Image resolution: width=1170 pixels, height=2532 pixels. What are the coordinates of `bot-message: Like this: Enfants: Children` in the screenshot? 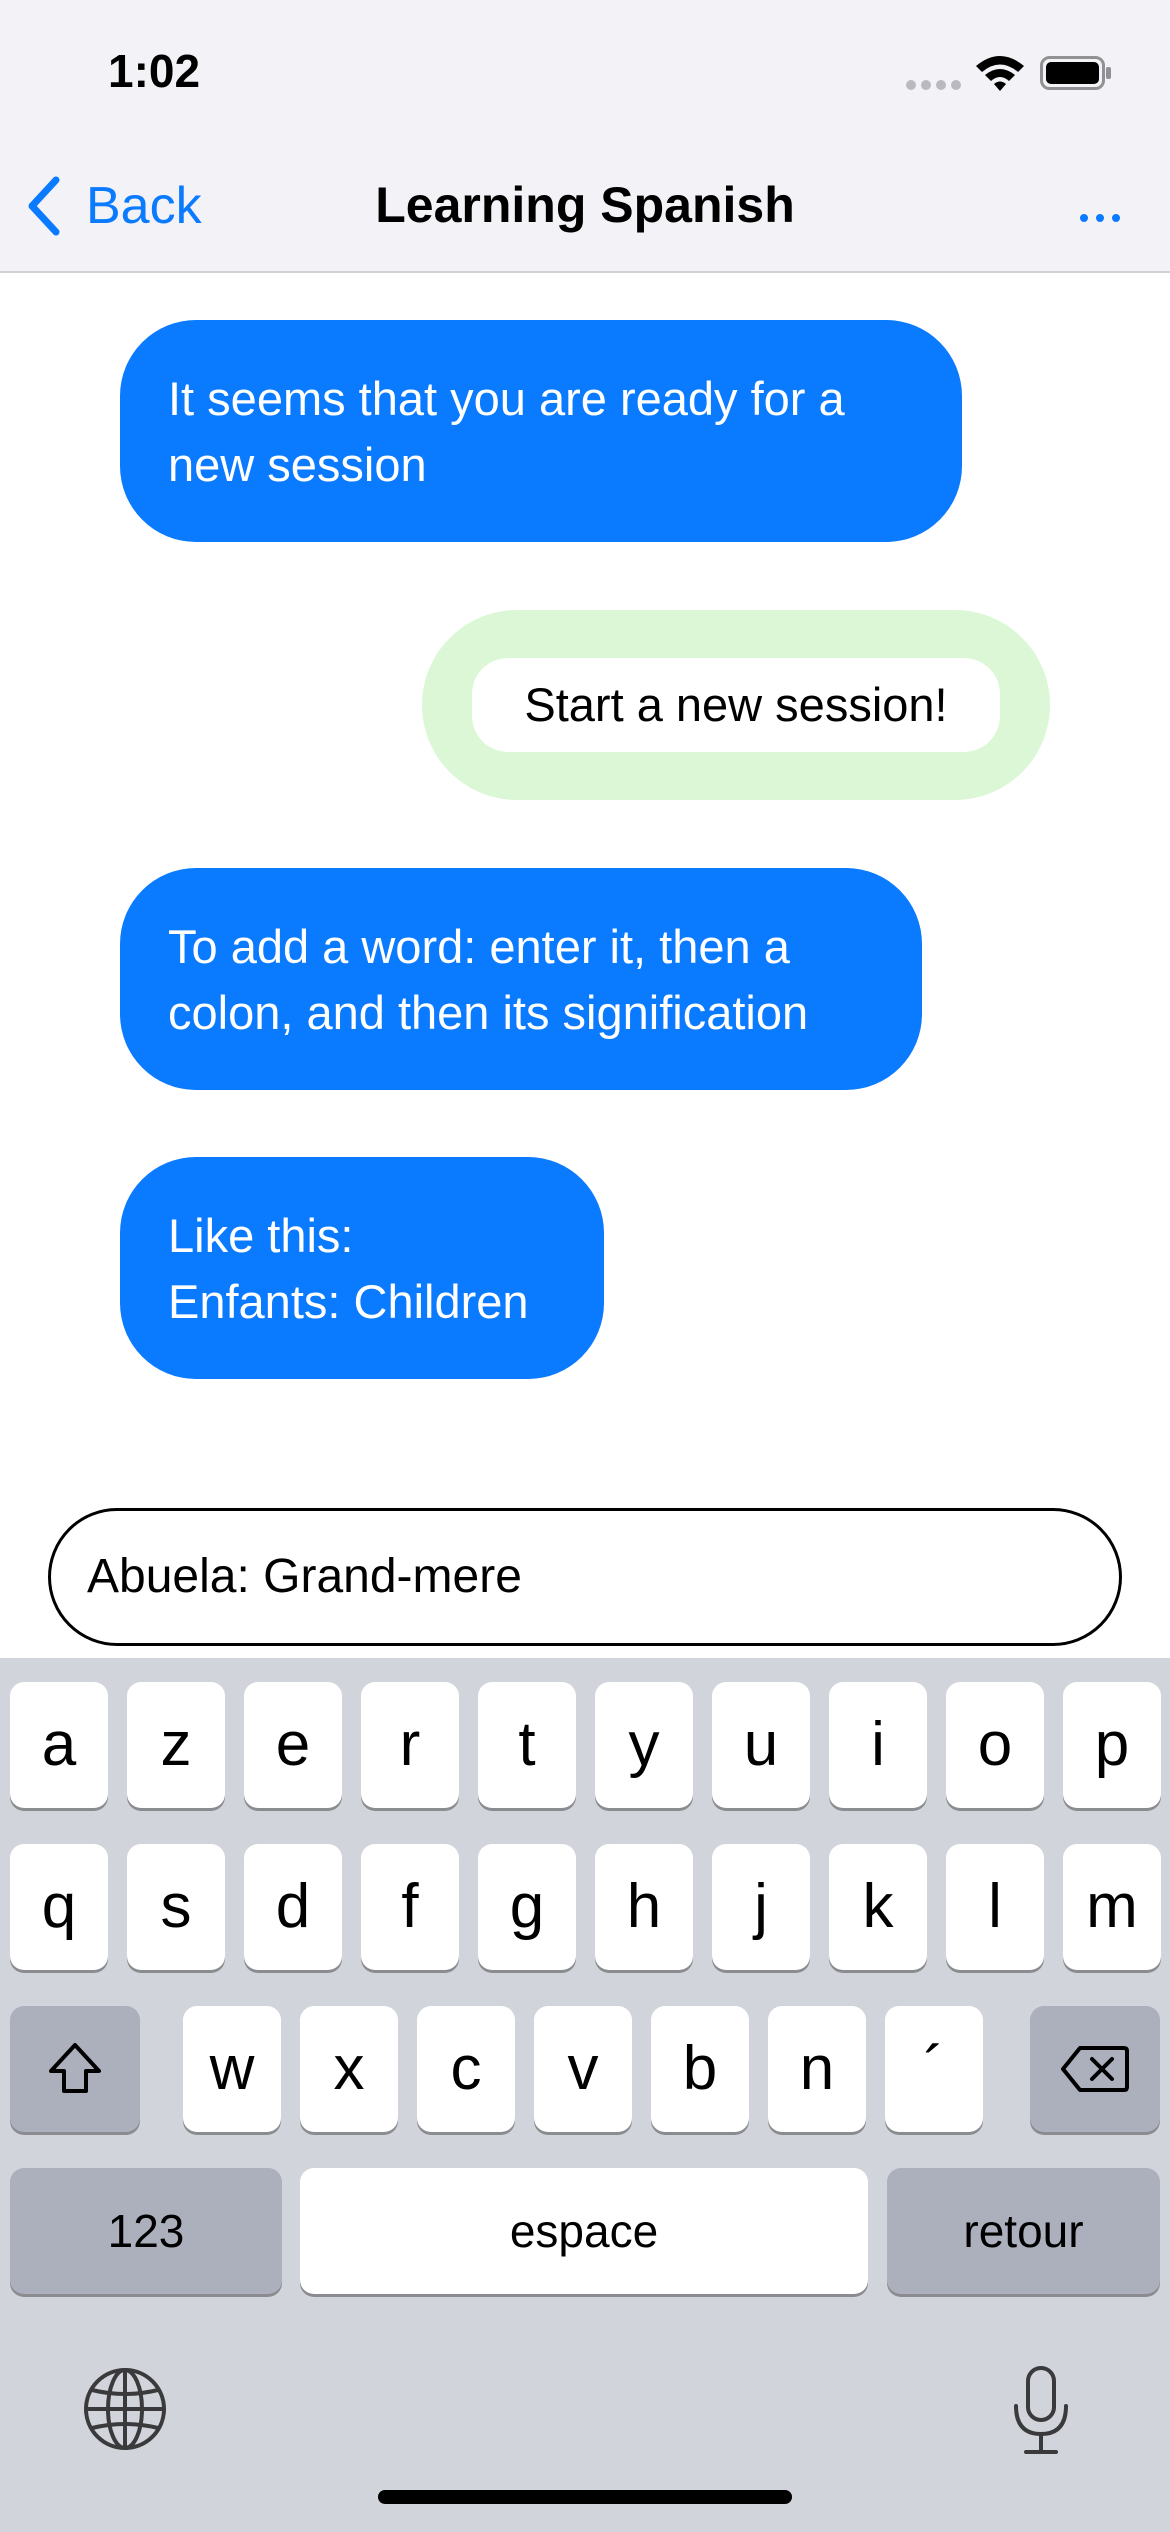 It's located at (362, 1268).